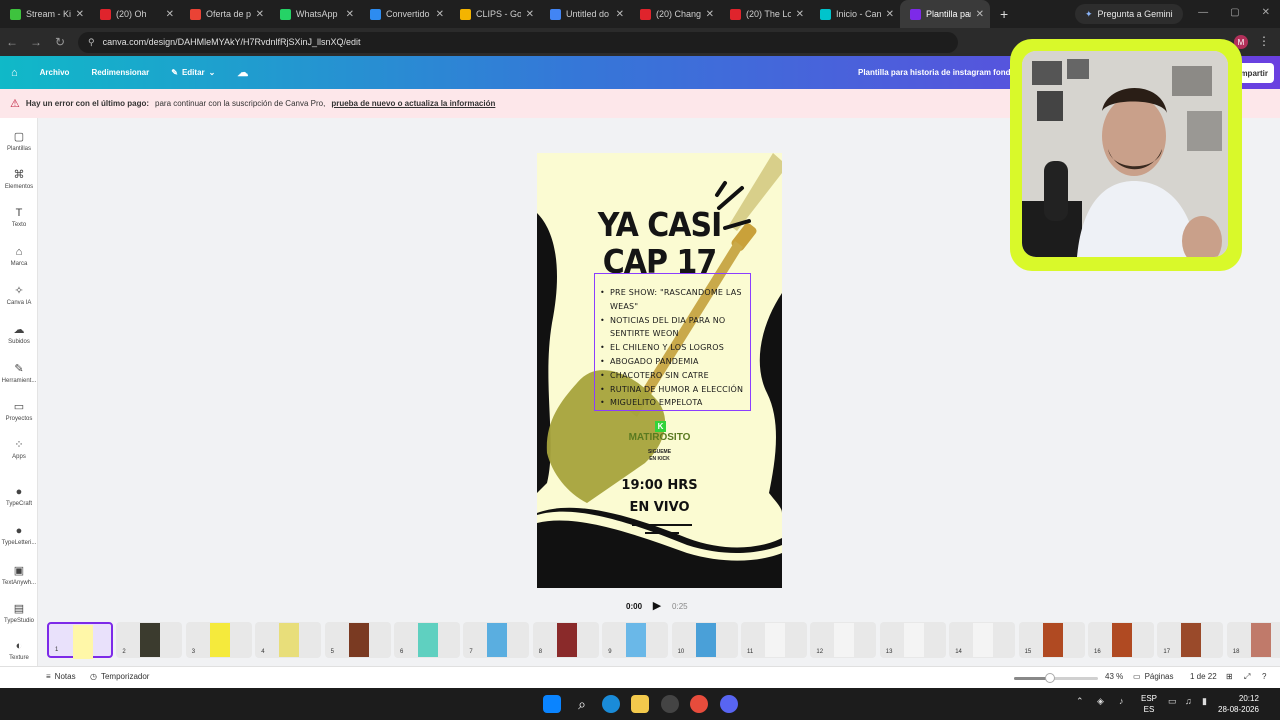 Image resolution: width=1280 pixels, height=720 pixels. Describe the element at coordinates (1204, 701) in the screenshot. I see `battery-icon: ▮` at that location.